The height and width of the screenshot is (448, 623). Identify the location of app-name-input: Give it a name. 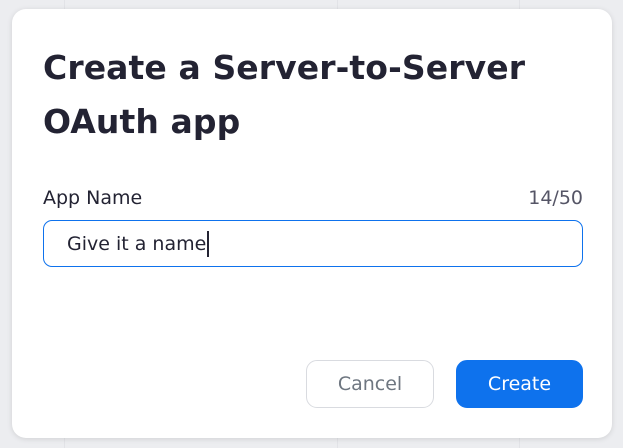
(313, 243).